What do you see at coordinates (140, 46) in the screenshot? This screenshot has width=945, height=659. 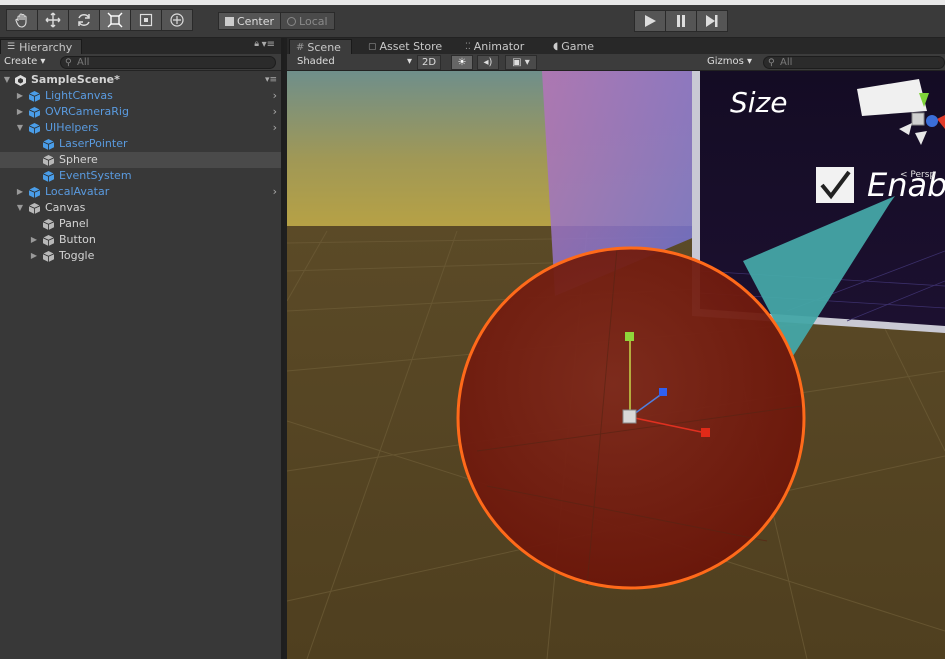 I see `hierarchy-tabbar: ☰ Hierarchy ▾≡ 🔒︎` at bounding box center [140, 46].